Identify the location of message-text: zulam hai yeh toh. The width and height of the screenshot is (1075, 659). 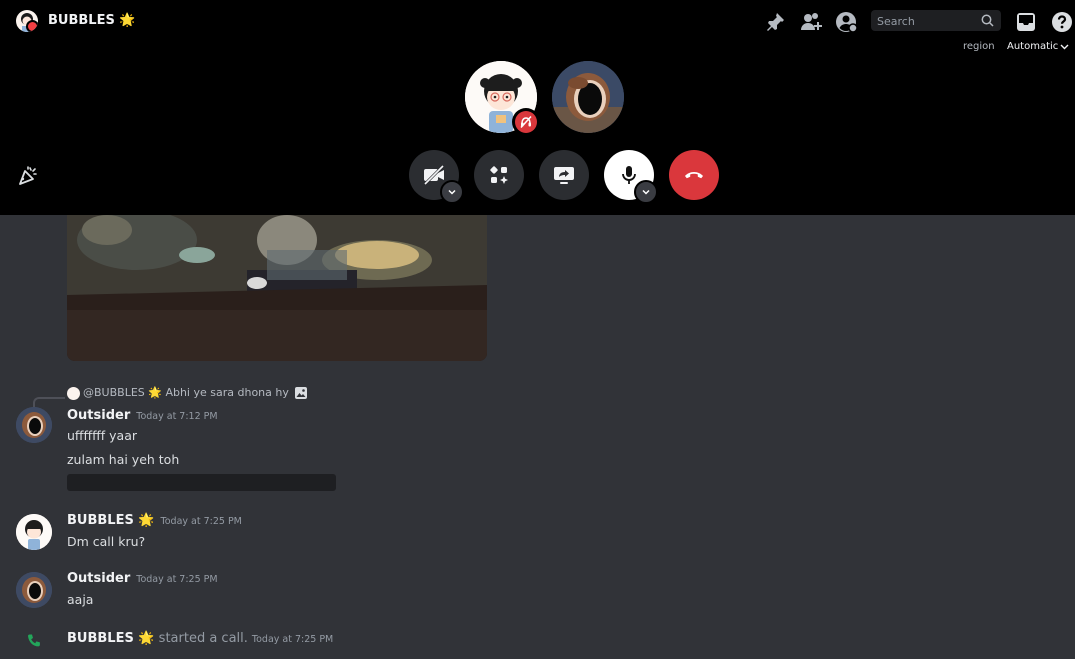
(123, 459).